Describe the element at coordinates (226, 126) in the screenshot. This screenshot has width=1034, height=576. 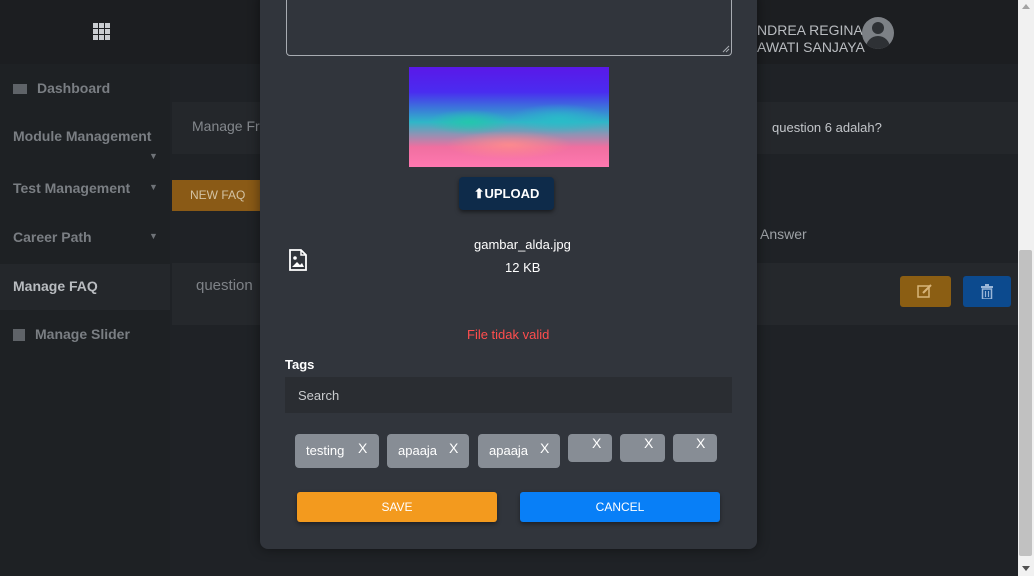
I see `page-title: Manage Fr` at that location.